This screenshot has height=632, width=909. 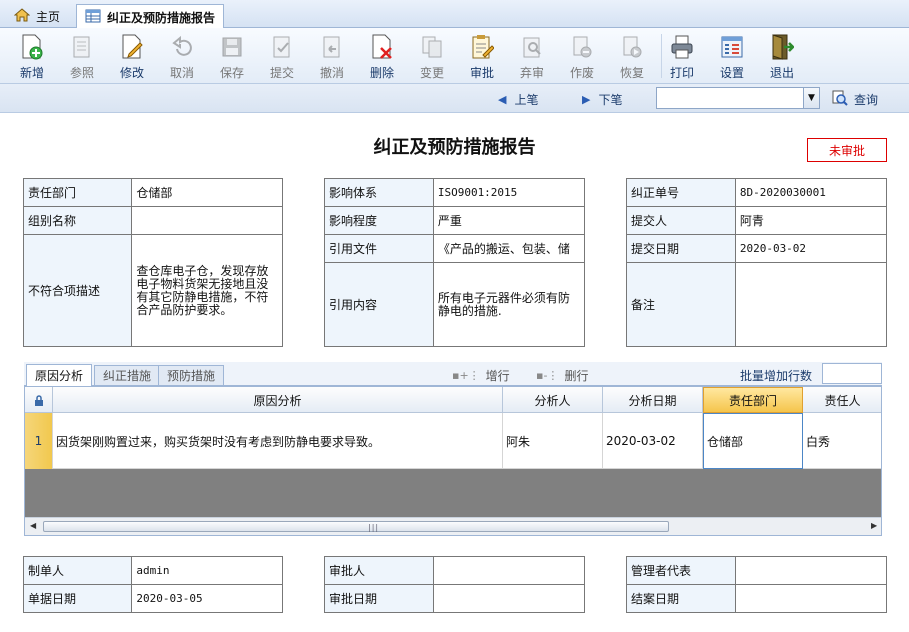 I want to click on file-field: 《产品的搬运、包装、储, so click(x=509, y=248).